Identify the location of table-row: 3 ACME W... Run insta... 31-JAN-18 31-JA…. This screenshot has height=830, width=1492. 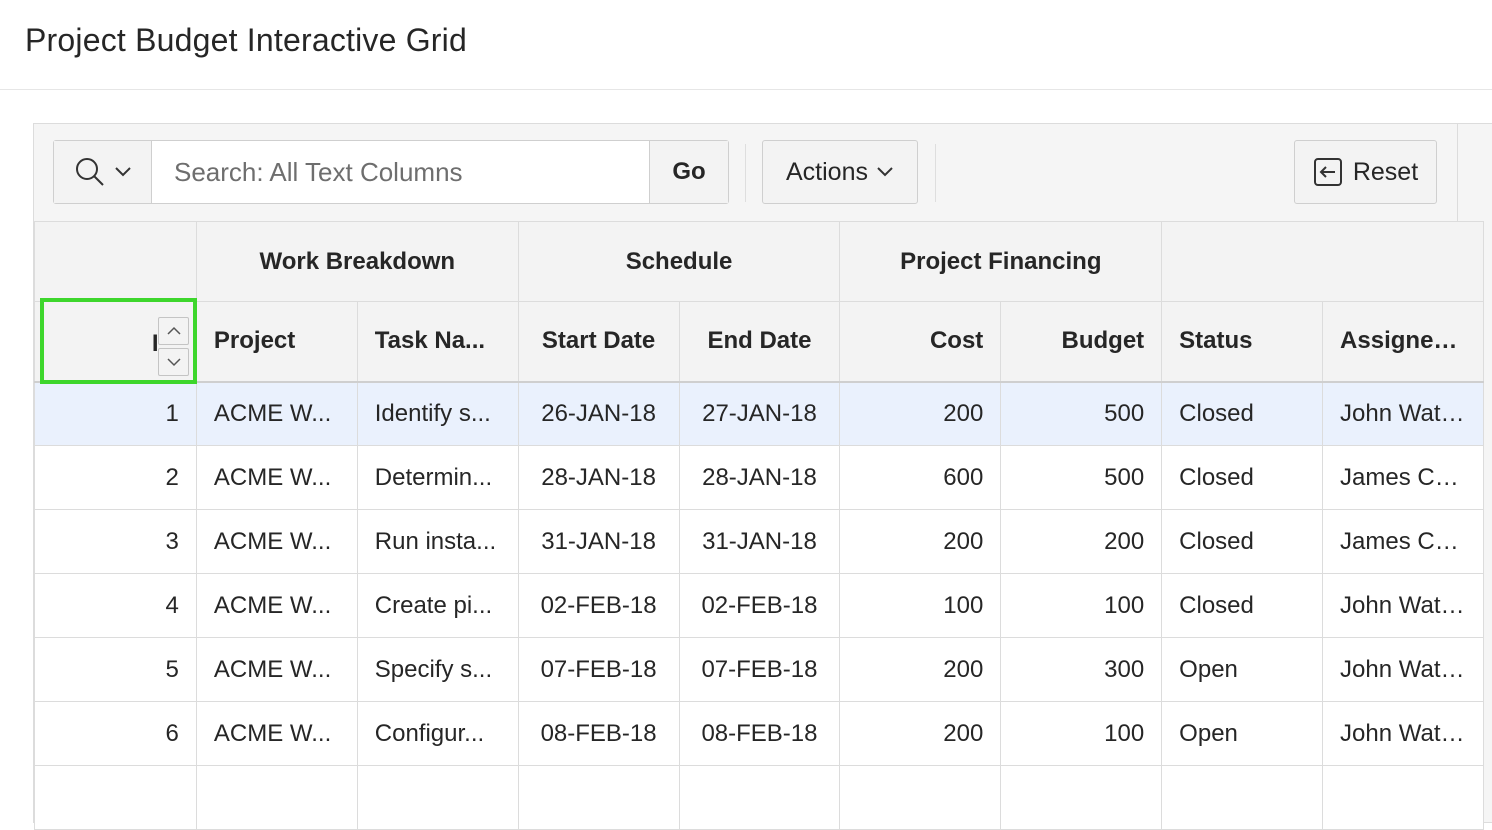
(759, 541).